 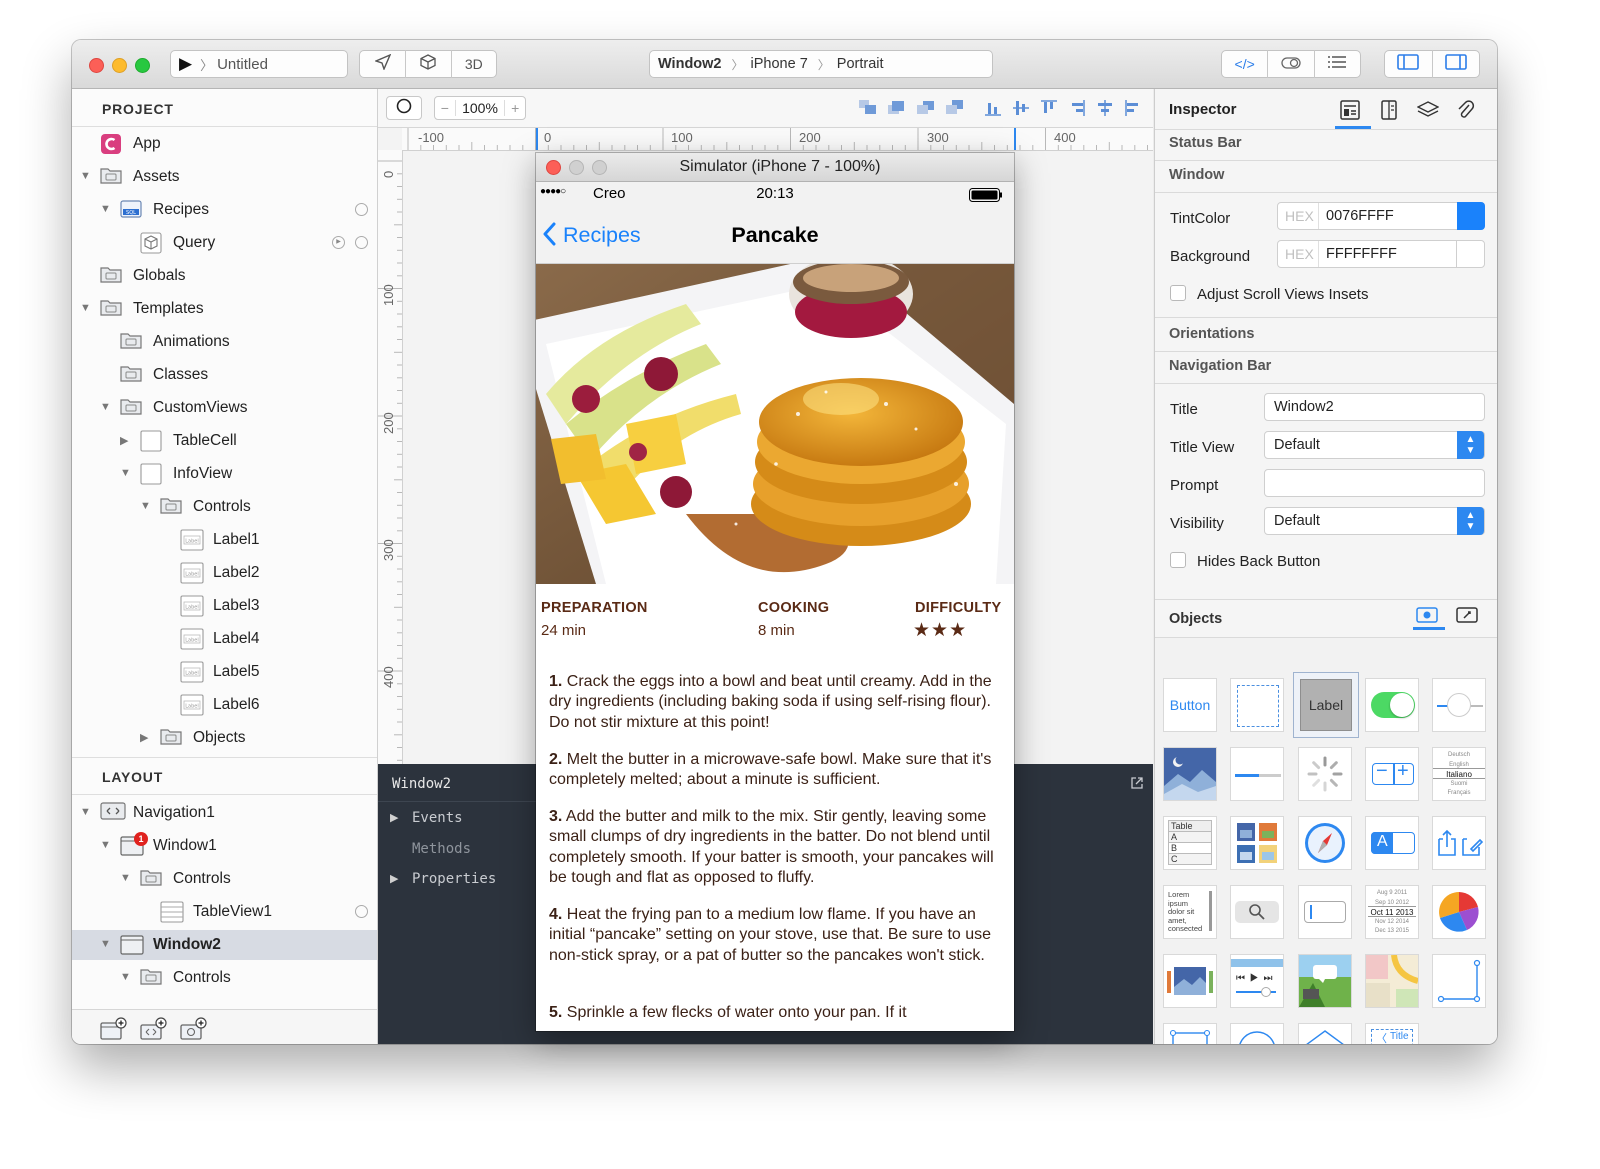 What do you see at coordinates (1374, 521) in the screenshot?
I see `visibility-select: Default ▲ ▼` at bounding box center [1374, 521].